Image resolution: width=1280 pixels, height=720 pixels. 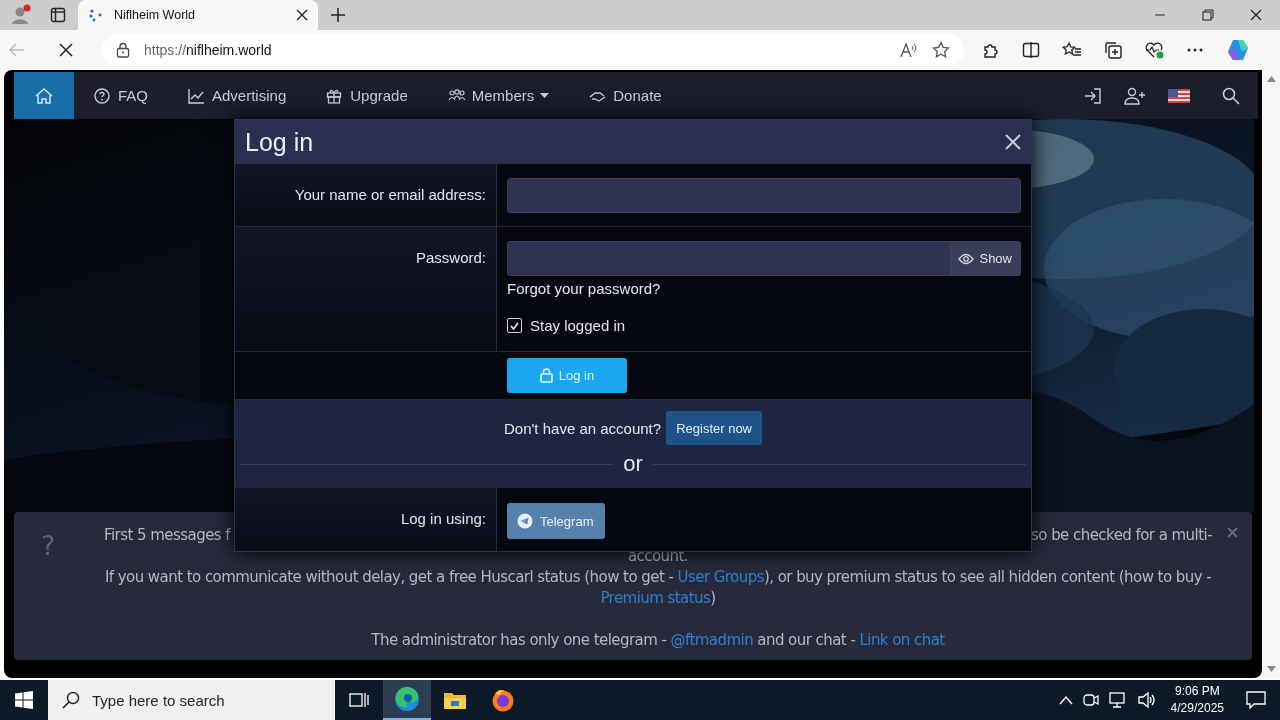 What do you see at coordinates (197, 95) in the screenshot?
I see `line-chart-icon` at bounding box center [197, 95].